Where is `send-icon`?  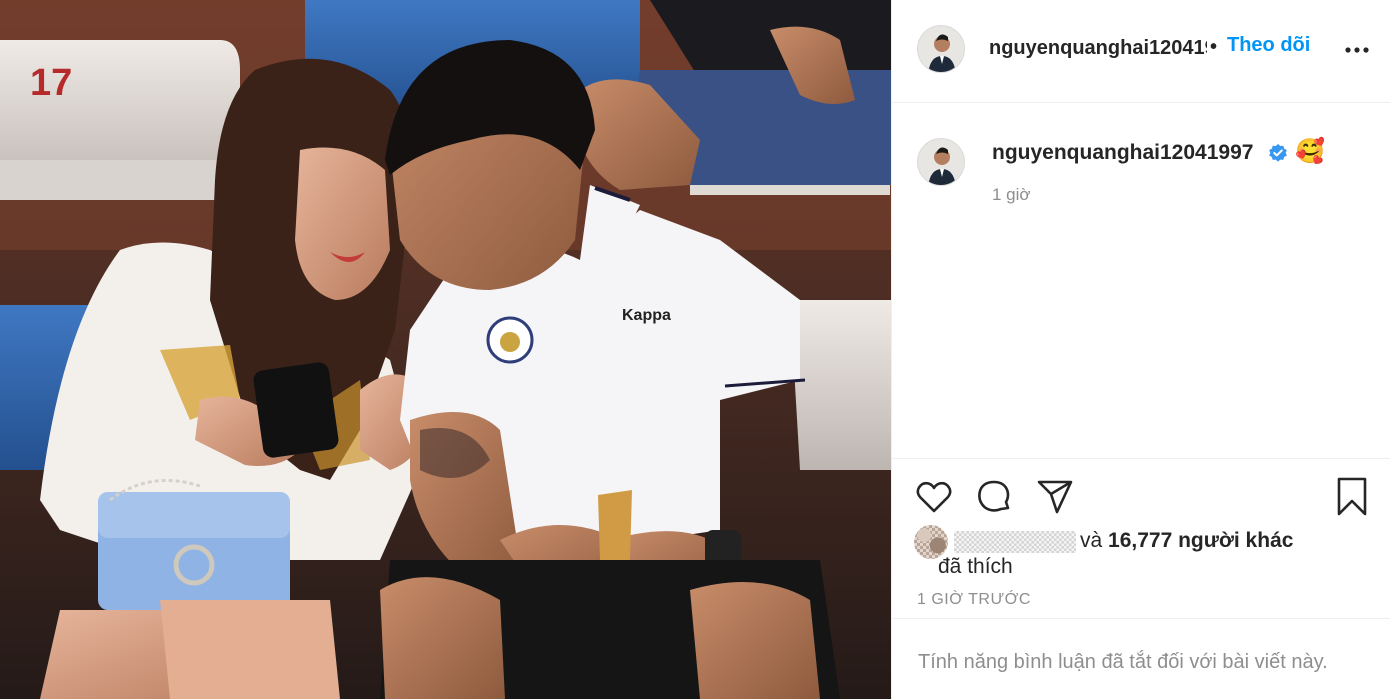
send-icon is located at coordinates (1055, 497).